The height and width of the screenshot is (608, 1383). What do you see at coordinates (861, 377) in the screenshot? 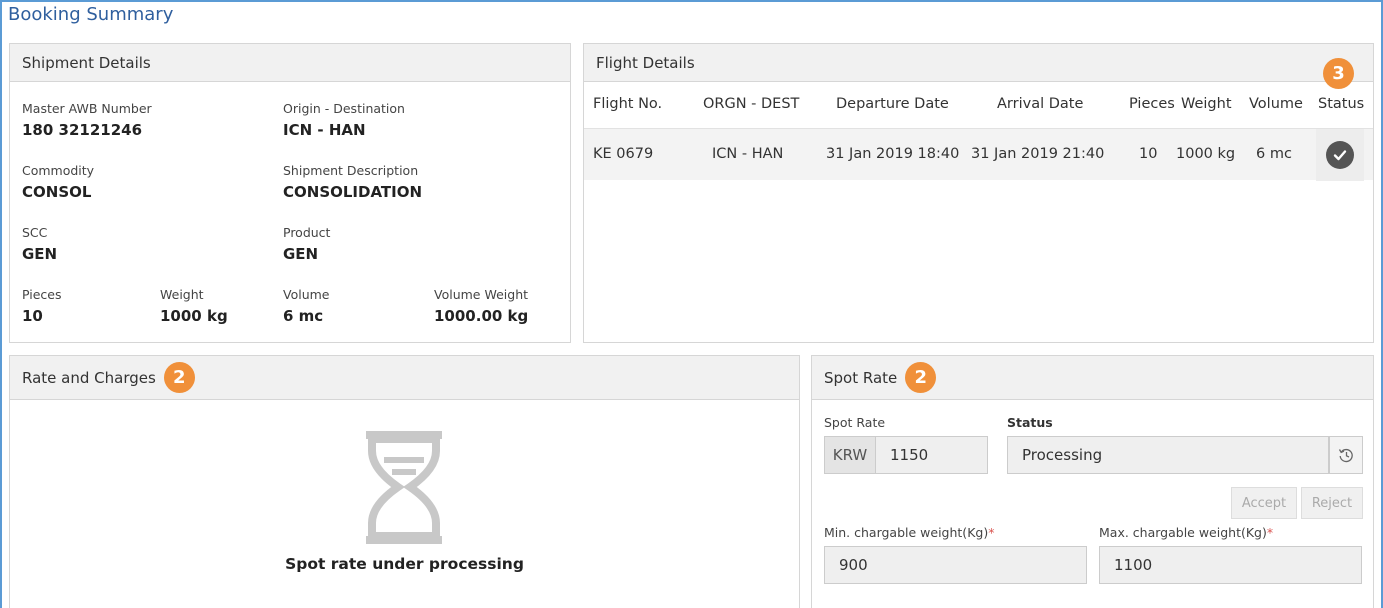
I see `spot-rate-title: Spot Rate` at bounding box center [861, 377].